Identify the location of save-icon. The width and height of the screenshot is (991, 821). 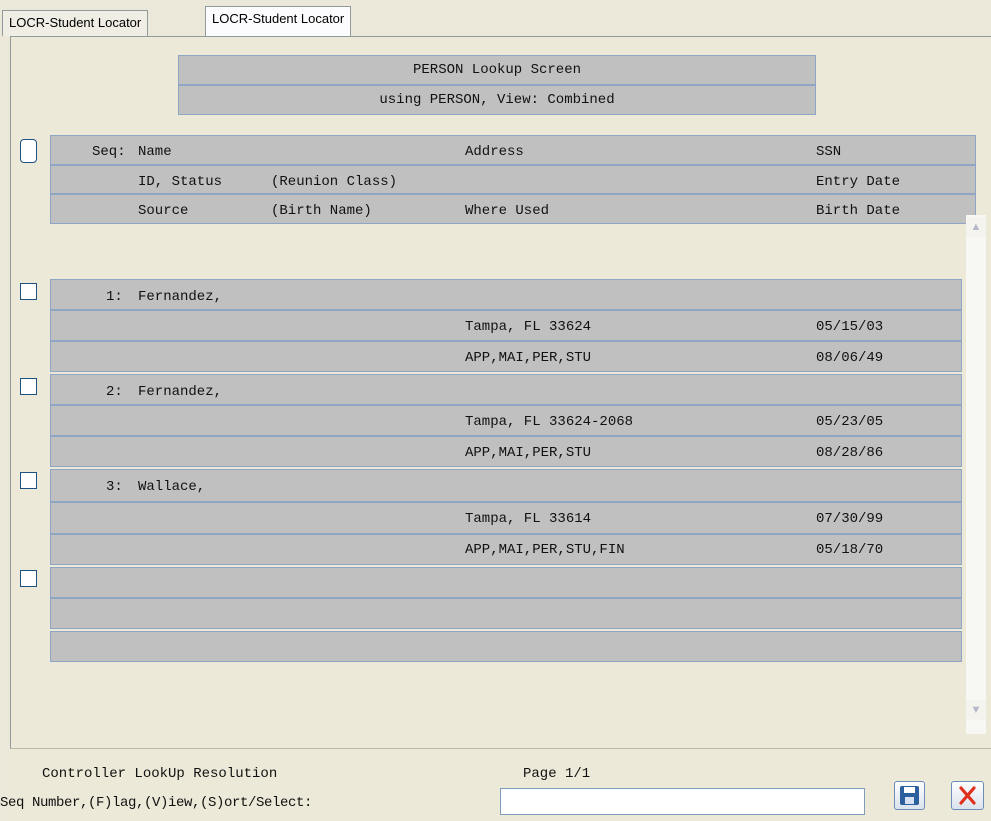
(909, 795).